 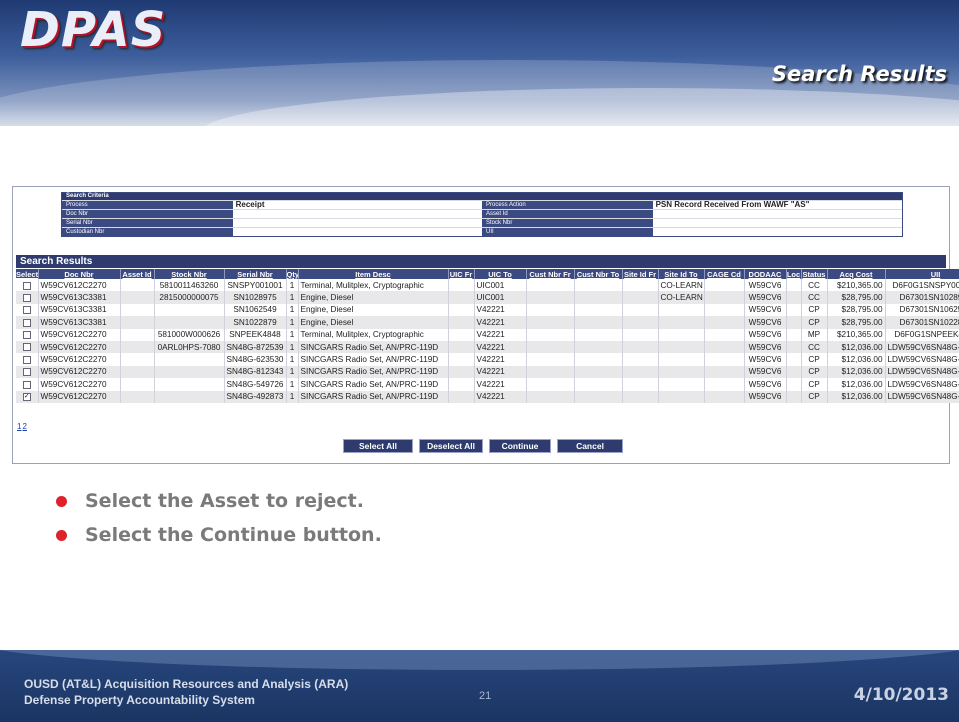 I want to click on column-header: UIC To, so click(x=500, y=274).